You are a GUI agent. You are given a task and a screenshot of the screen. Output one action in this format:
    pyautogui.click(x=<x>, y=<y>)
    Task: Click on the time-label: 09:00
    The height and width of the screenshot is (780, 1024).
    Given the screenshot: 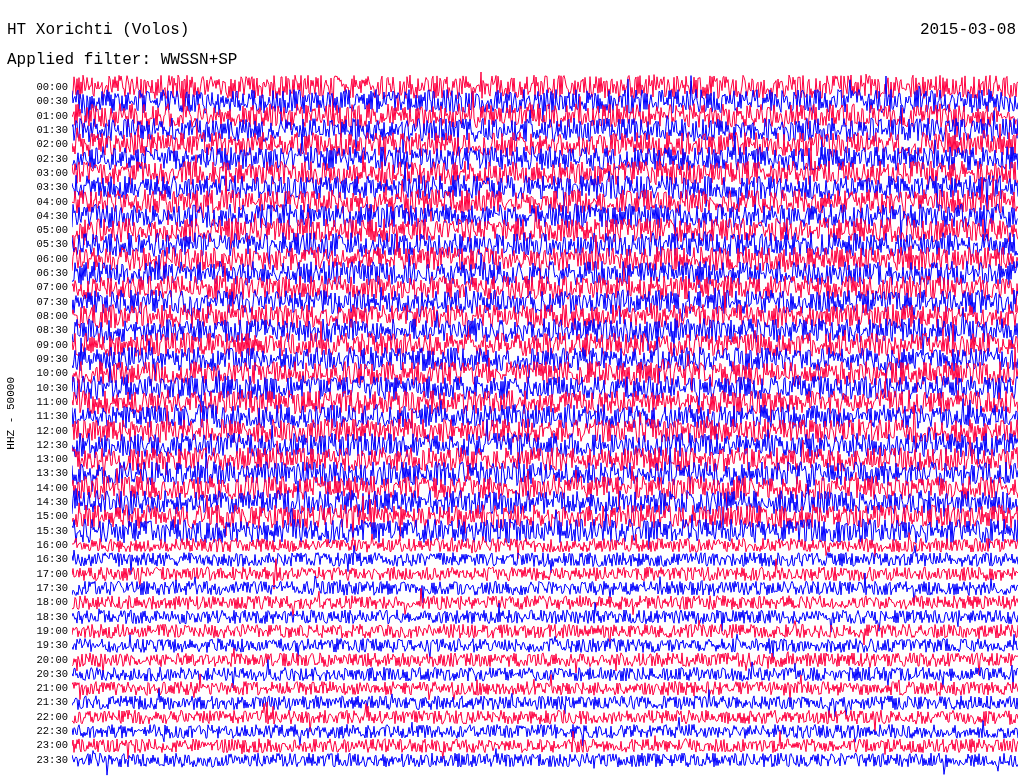 What is the action you would take?
    pyautogui.click(x=52, y=344)
    